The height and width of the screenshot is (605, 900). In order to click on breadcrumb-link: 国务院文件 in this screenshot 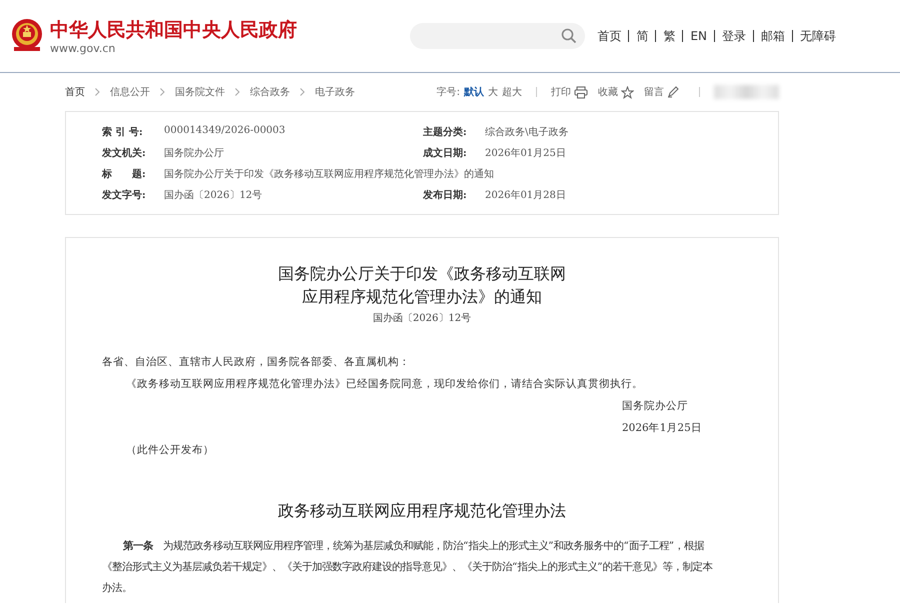, I will do `click(200, 92)`.